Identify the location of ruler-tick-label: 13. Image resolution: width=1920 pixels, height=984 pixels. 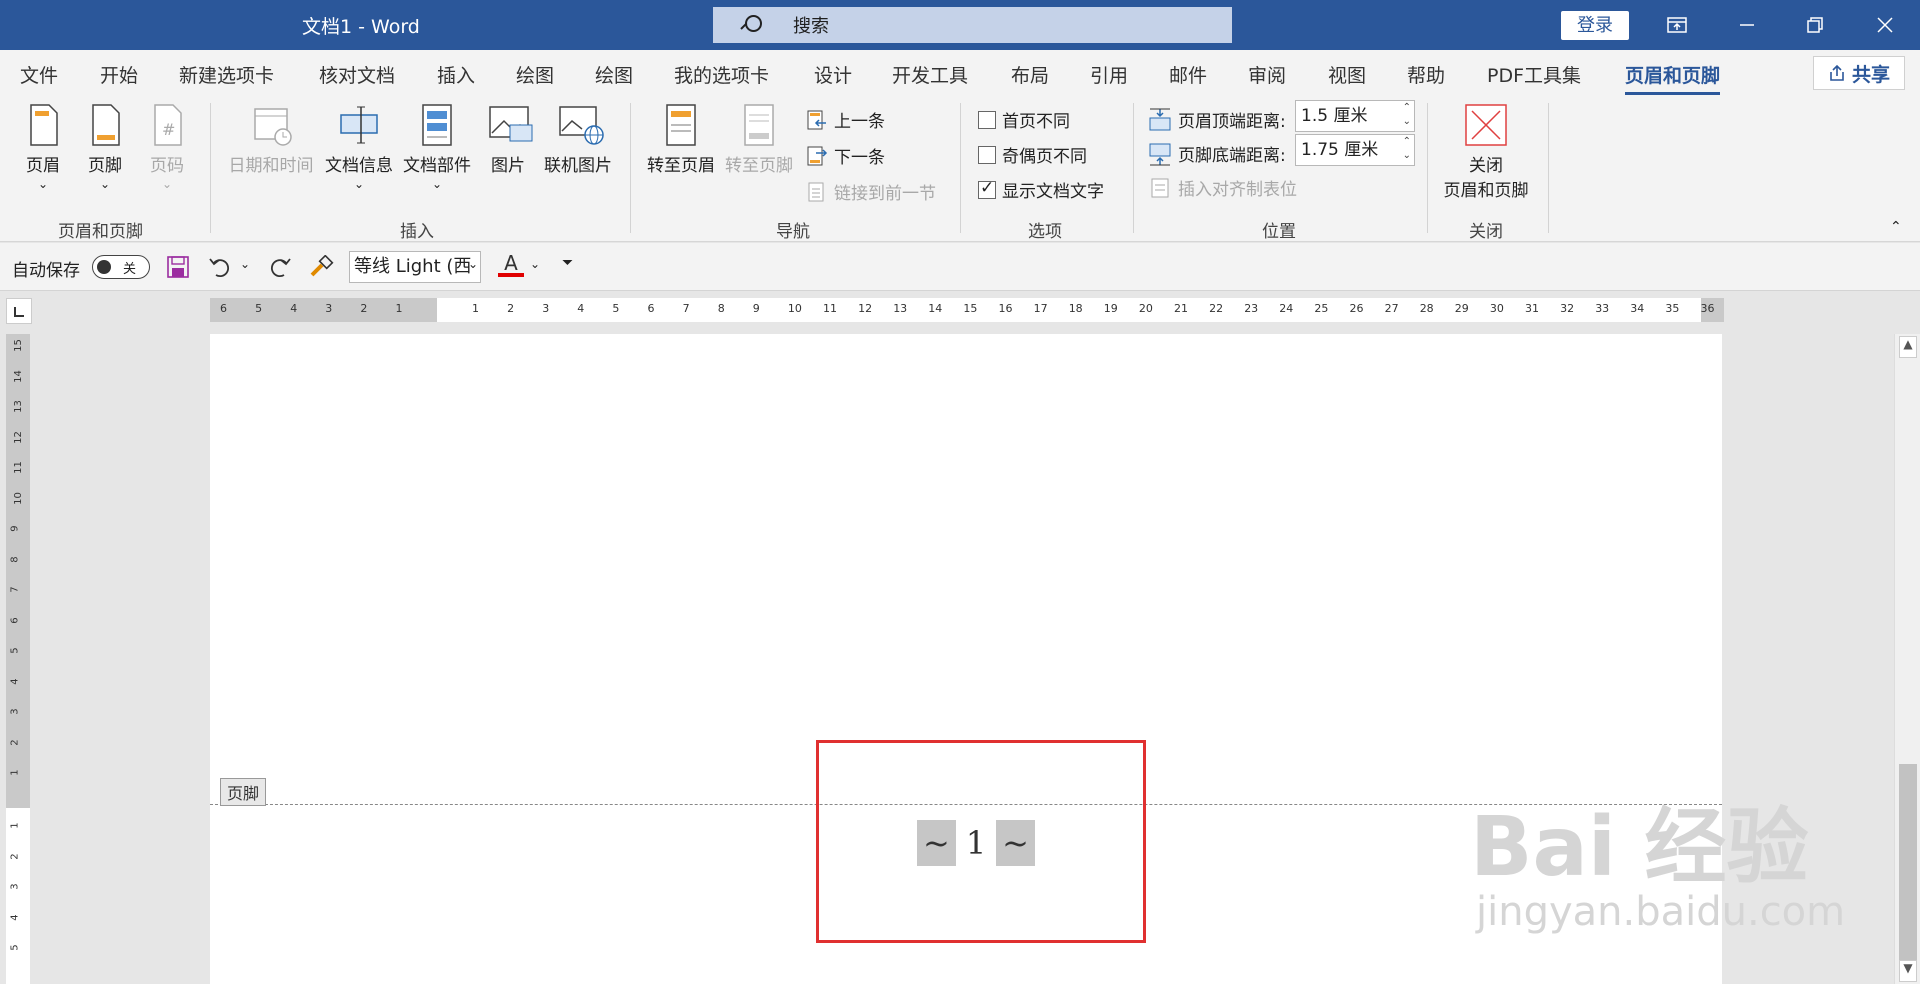
(18, 406).